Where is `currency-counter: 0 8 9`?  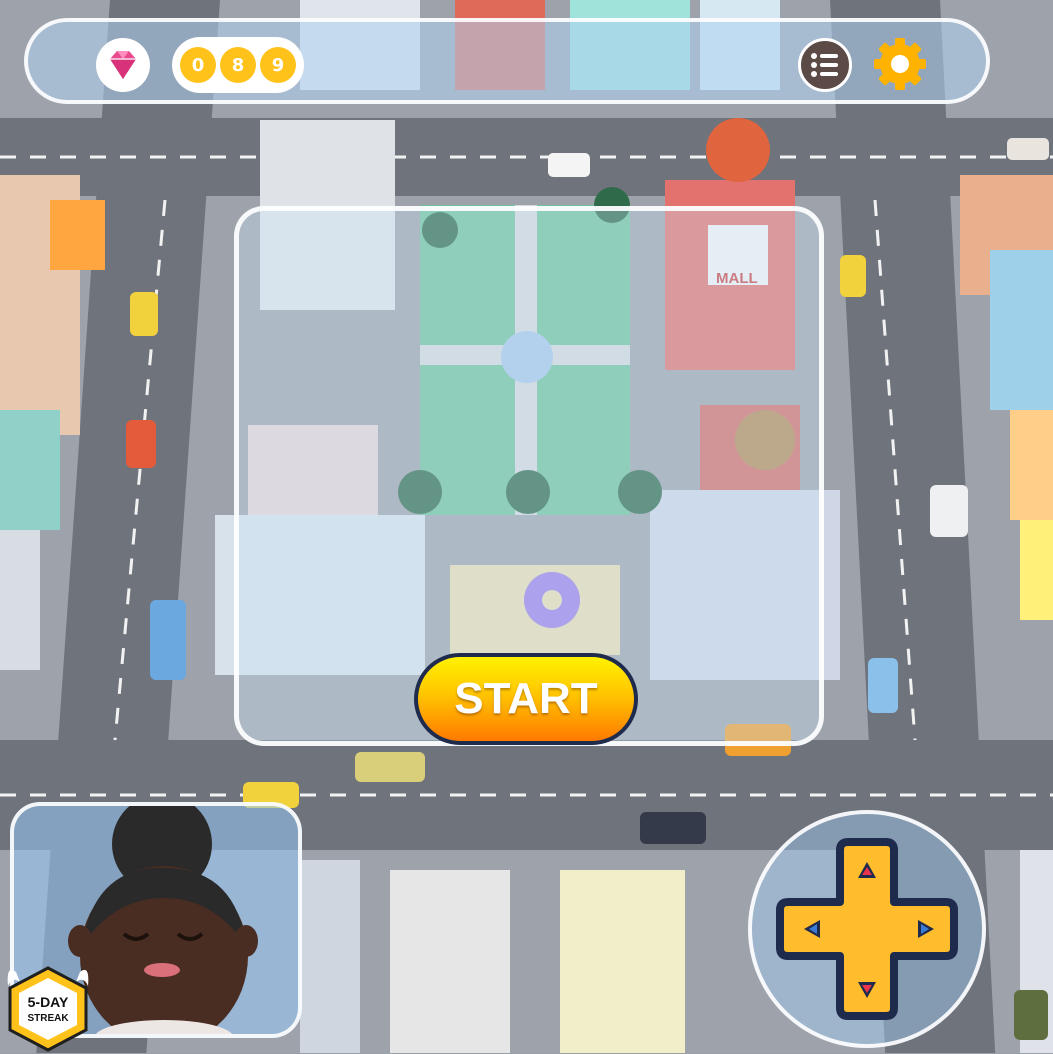
currency-counter: 0 8 9 is located at coordinates (238, 65).